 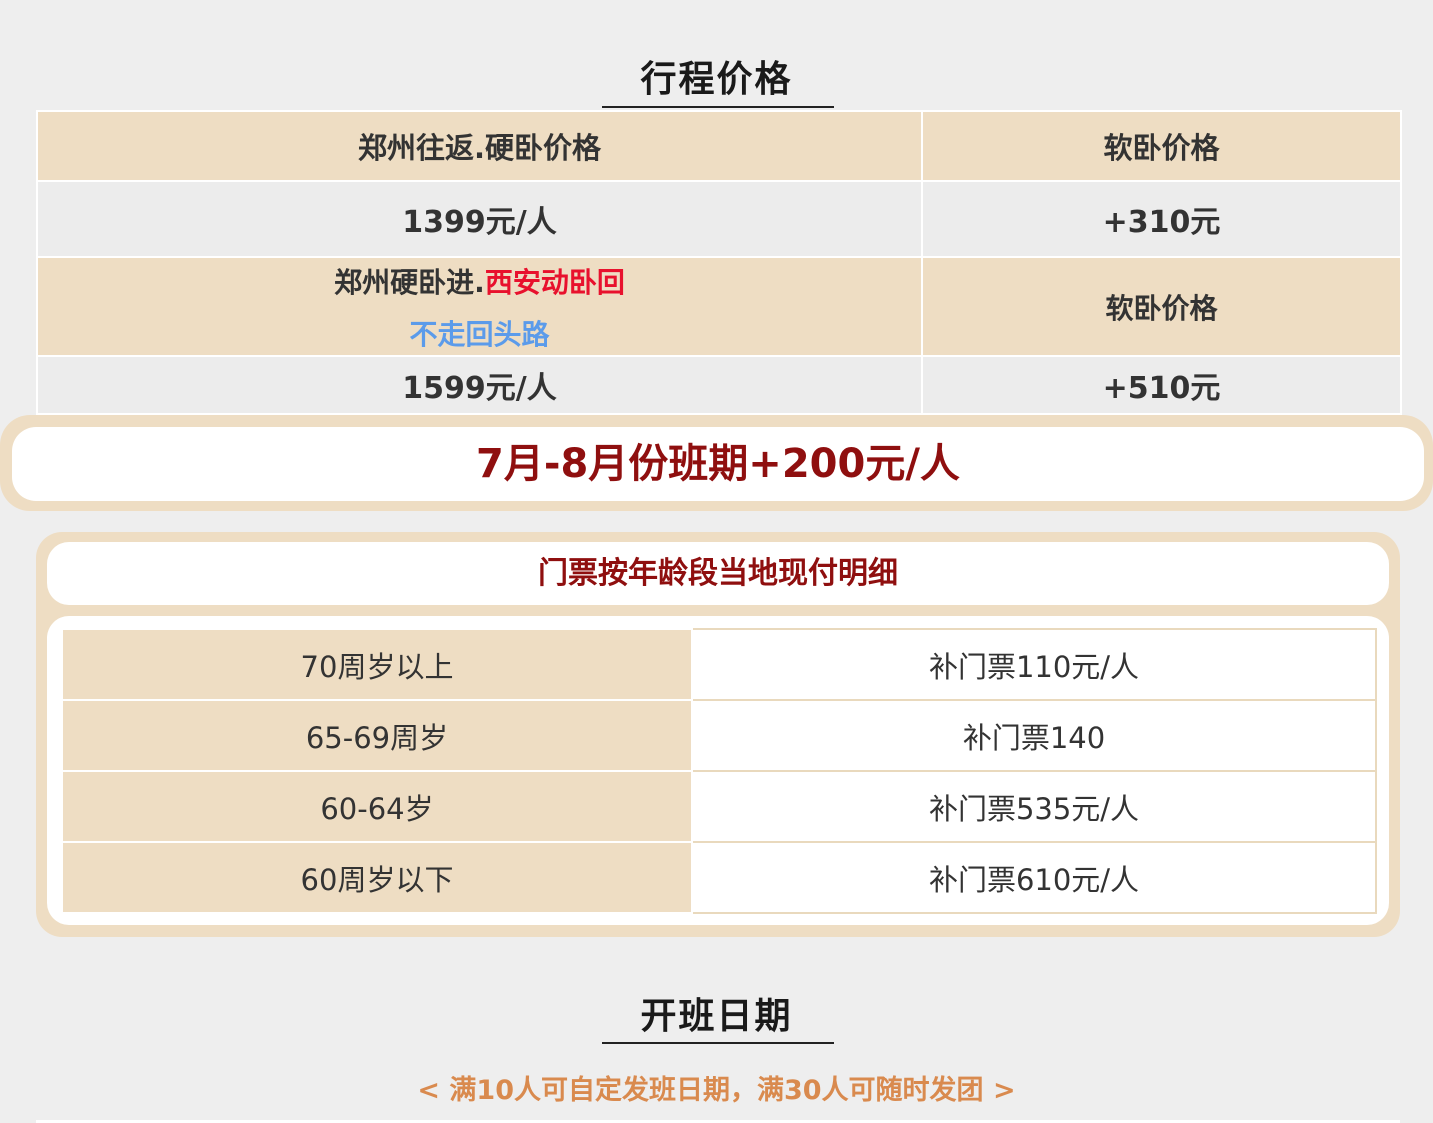 I want to click on route-option-row: 郑州硬卧进.西安动卧回 不走回头路 软卧价格, so click(x=719, y=306).